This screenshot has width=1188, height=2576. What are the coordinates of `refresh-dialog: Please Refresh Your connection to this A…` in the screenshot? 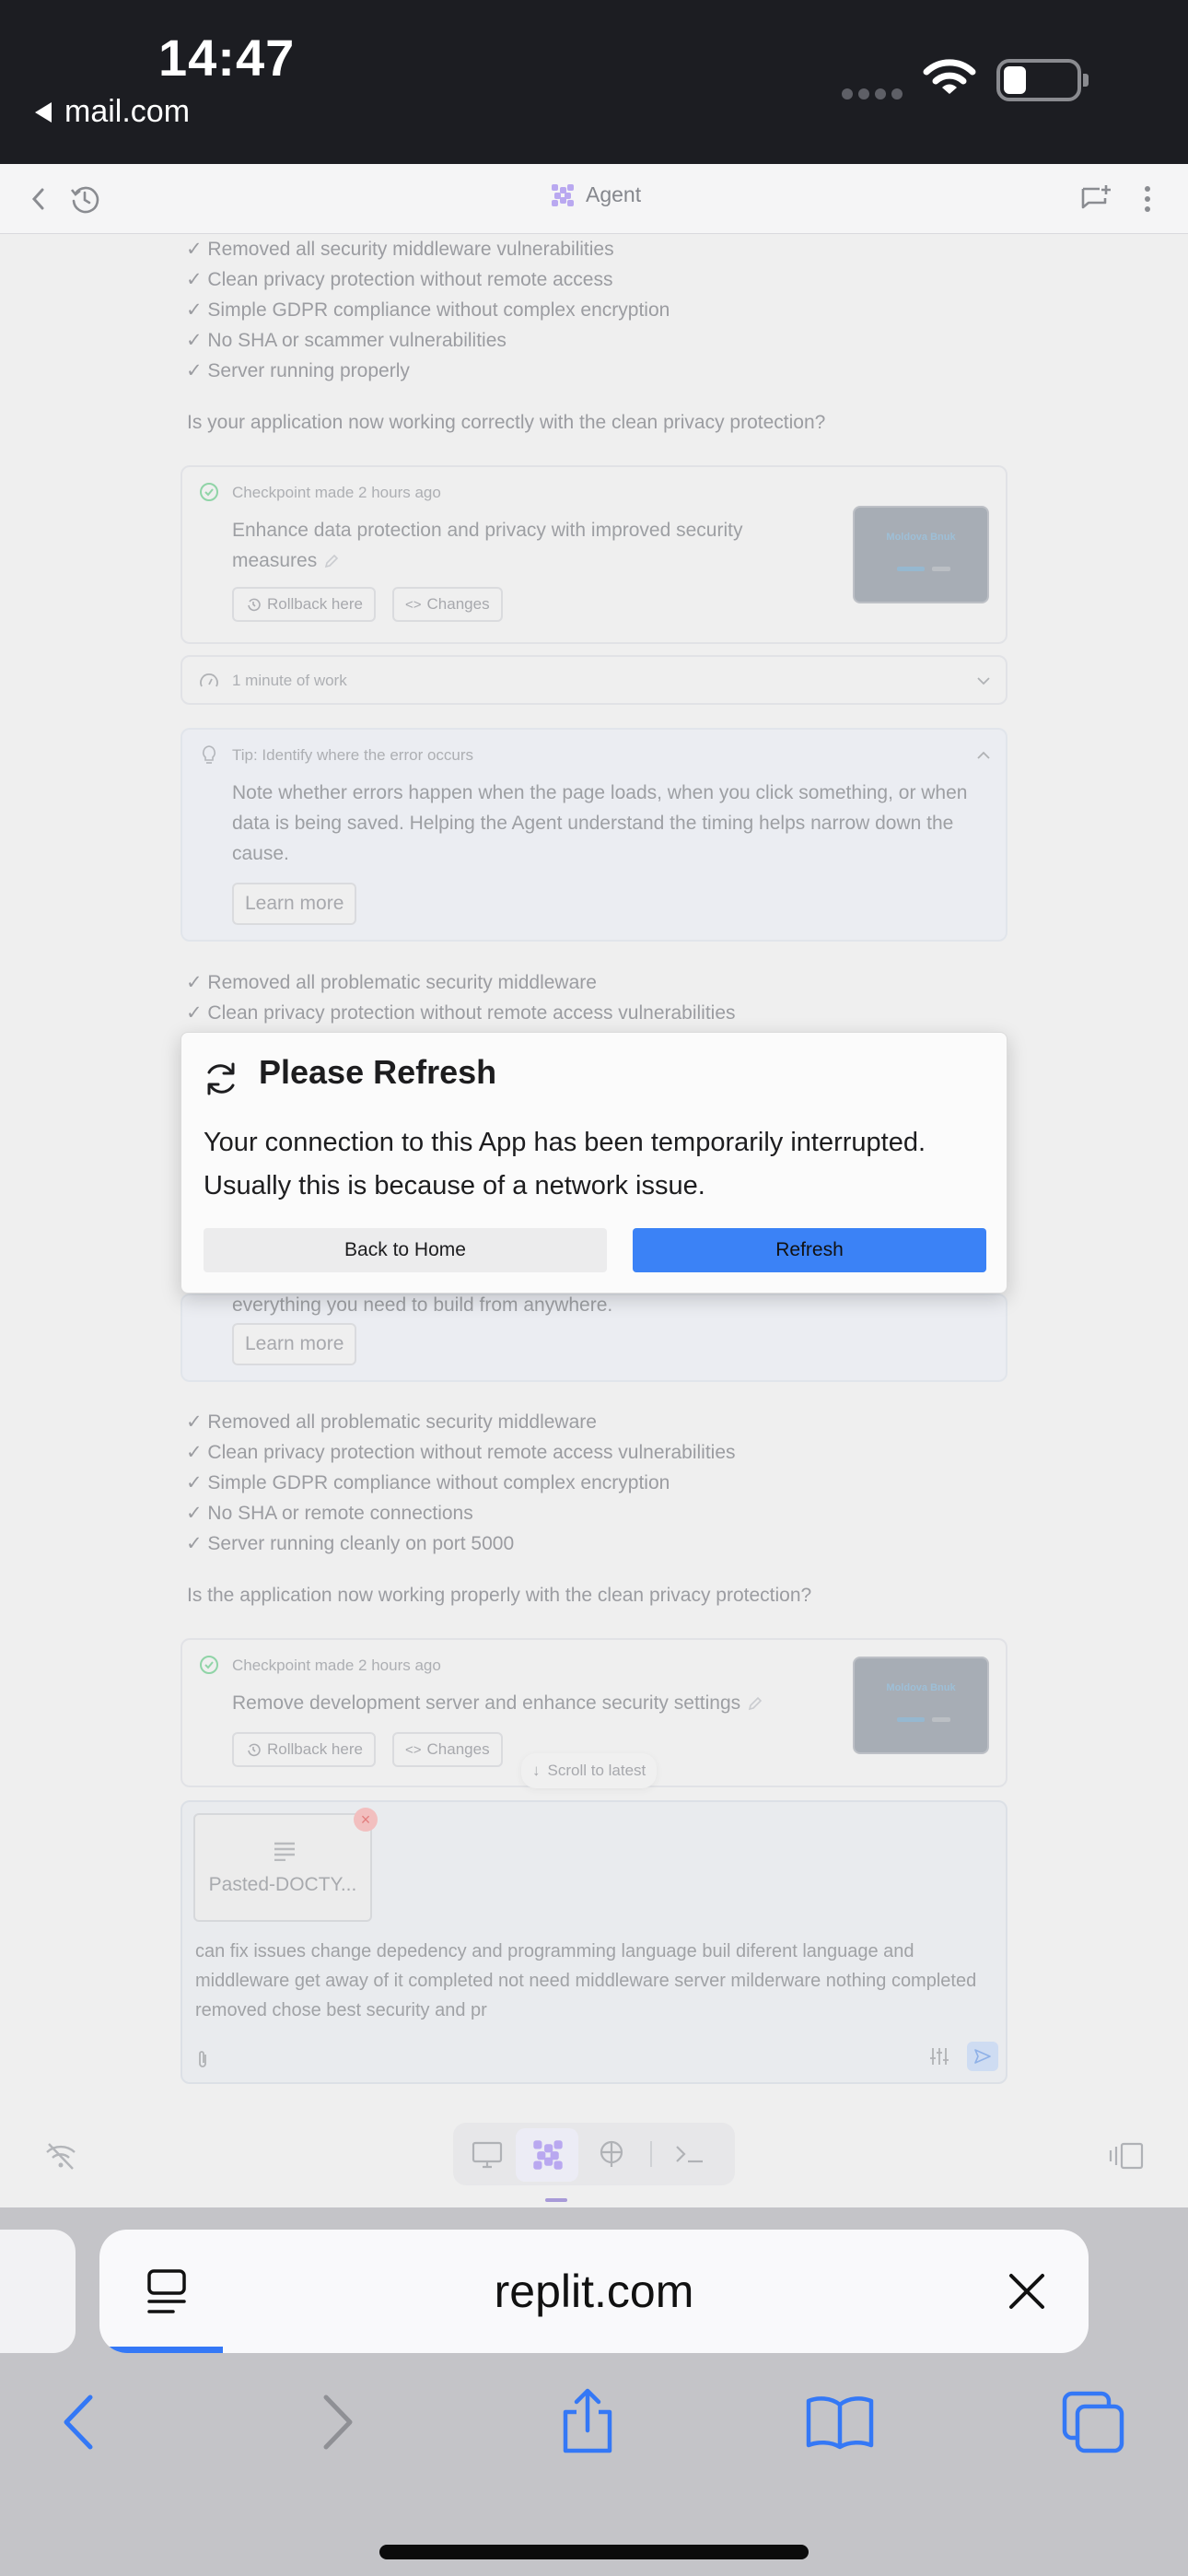 It's located at (594, 1163).